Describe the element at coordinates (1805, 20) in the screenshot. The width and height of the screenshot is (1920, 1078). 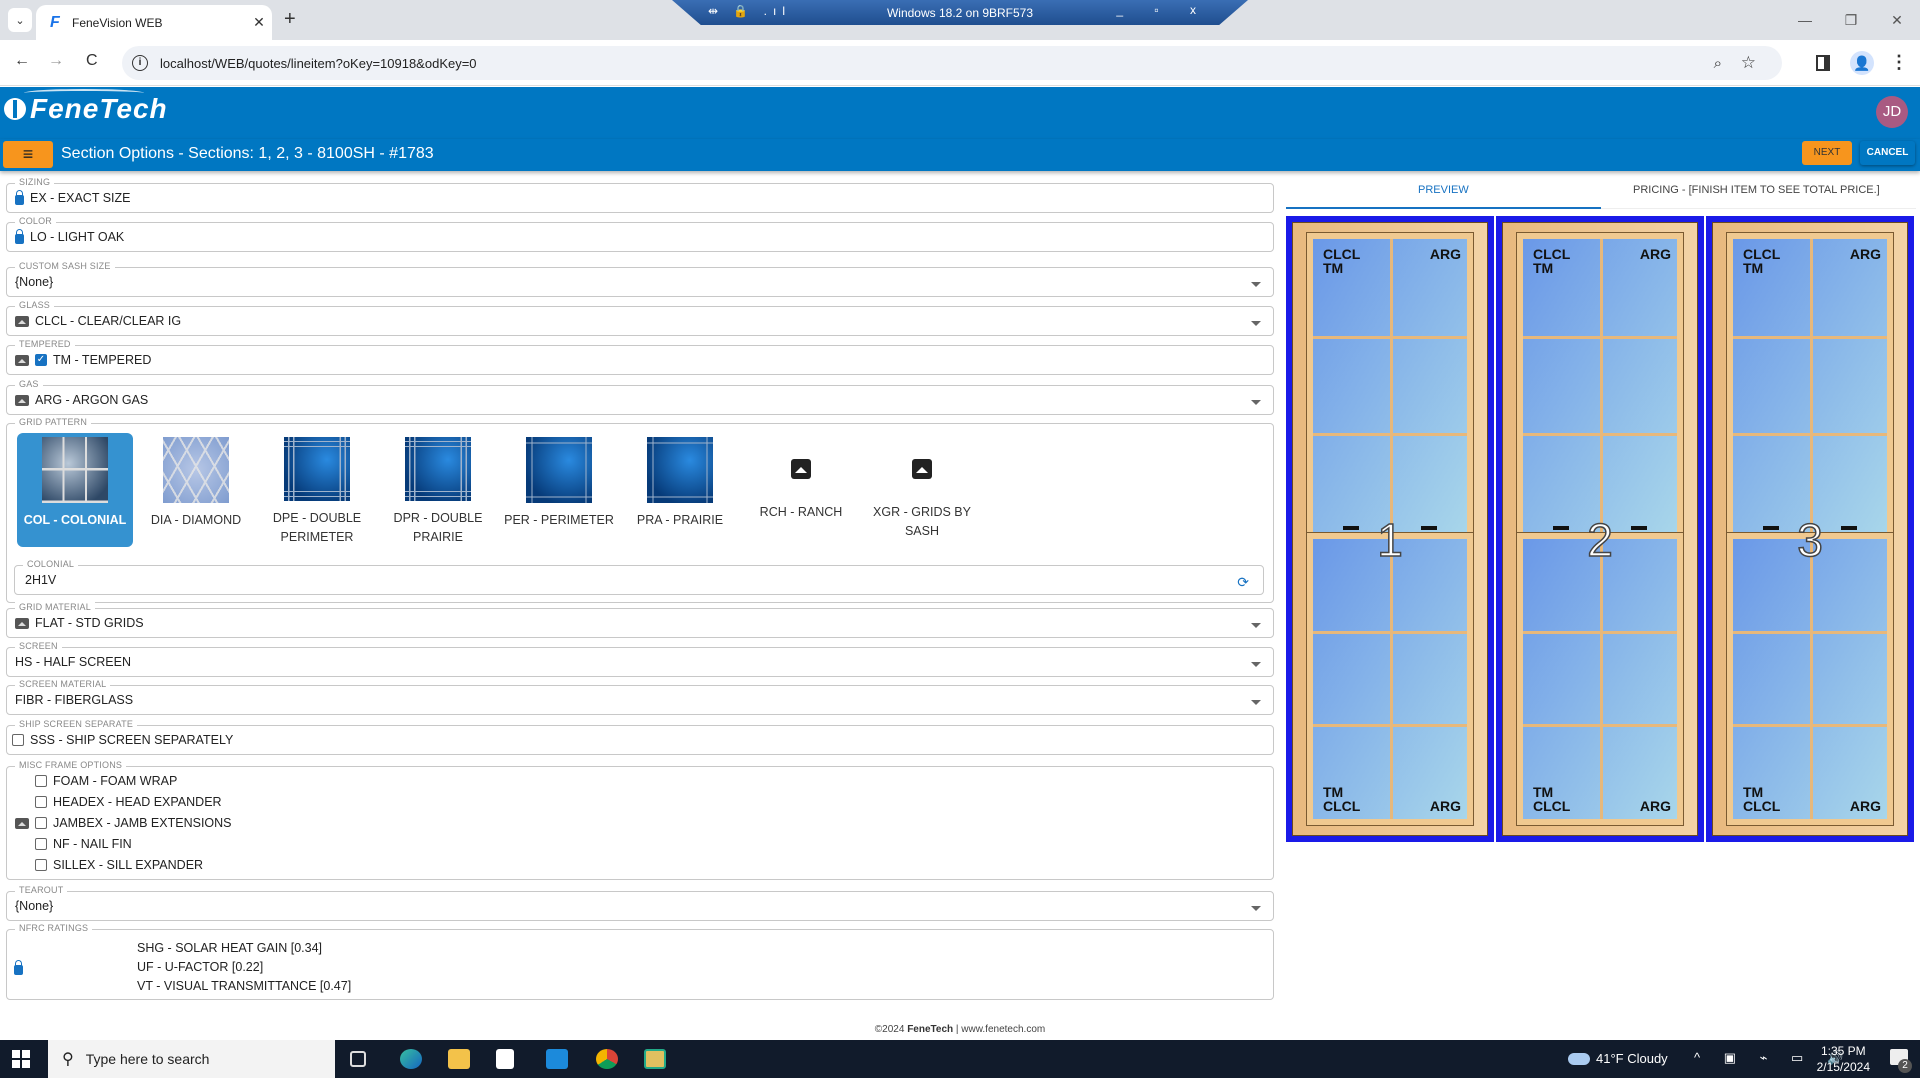
I see `minimize-button: —` at that location.